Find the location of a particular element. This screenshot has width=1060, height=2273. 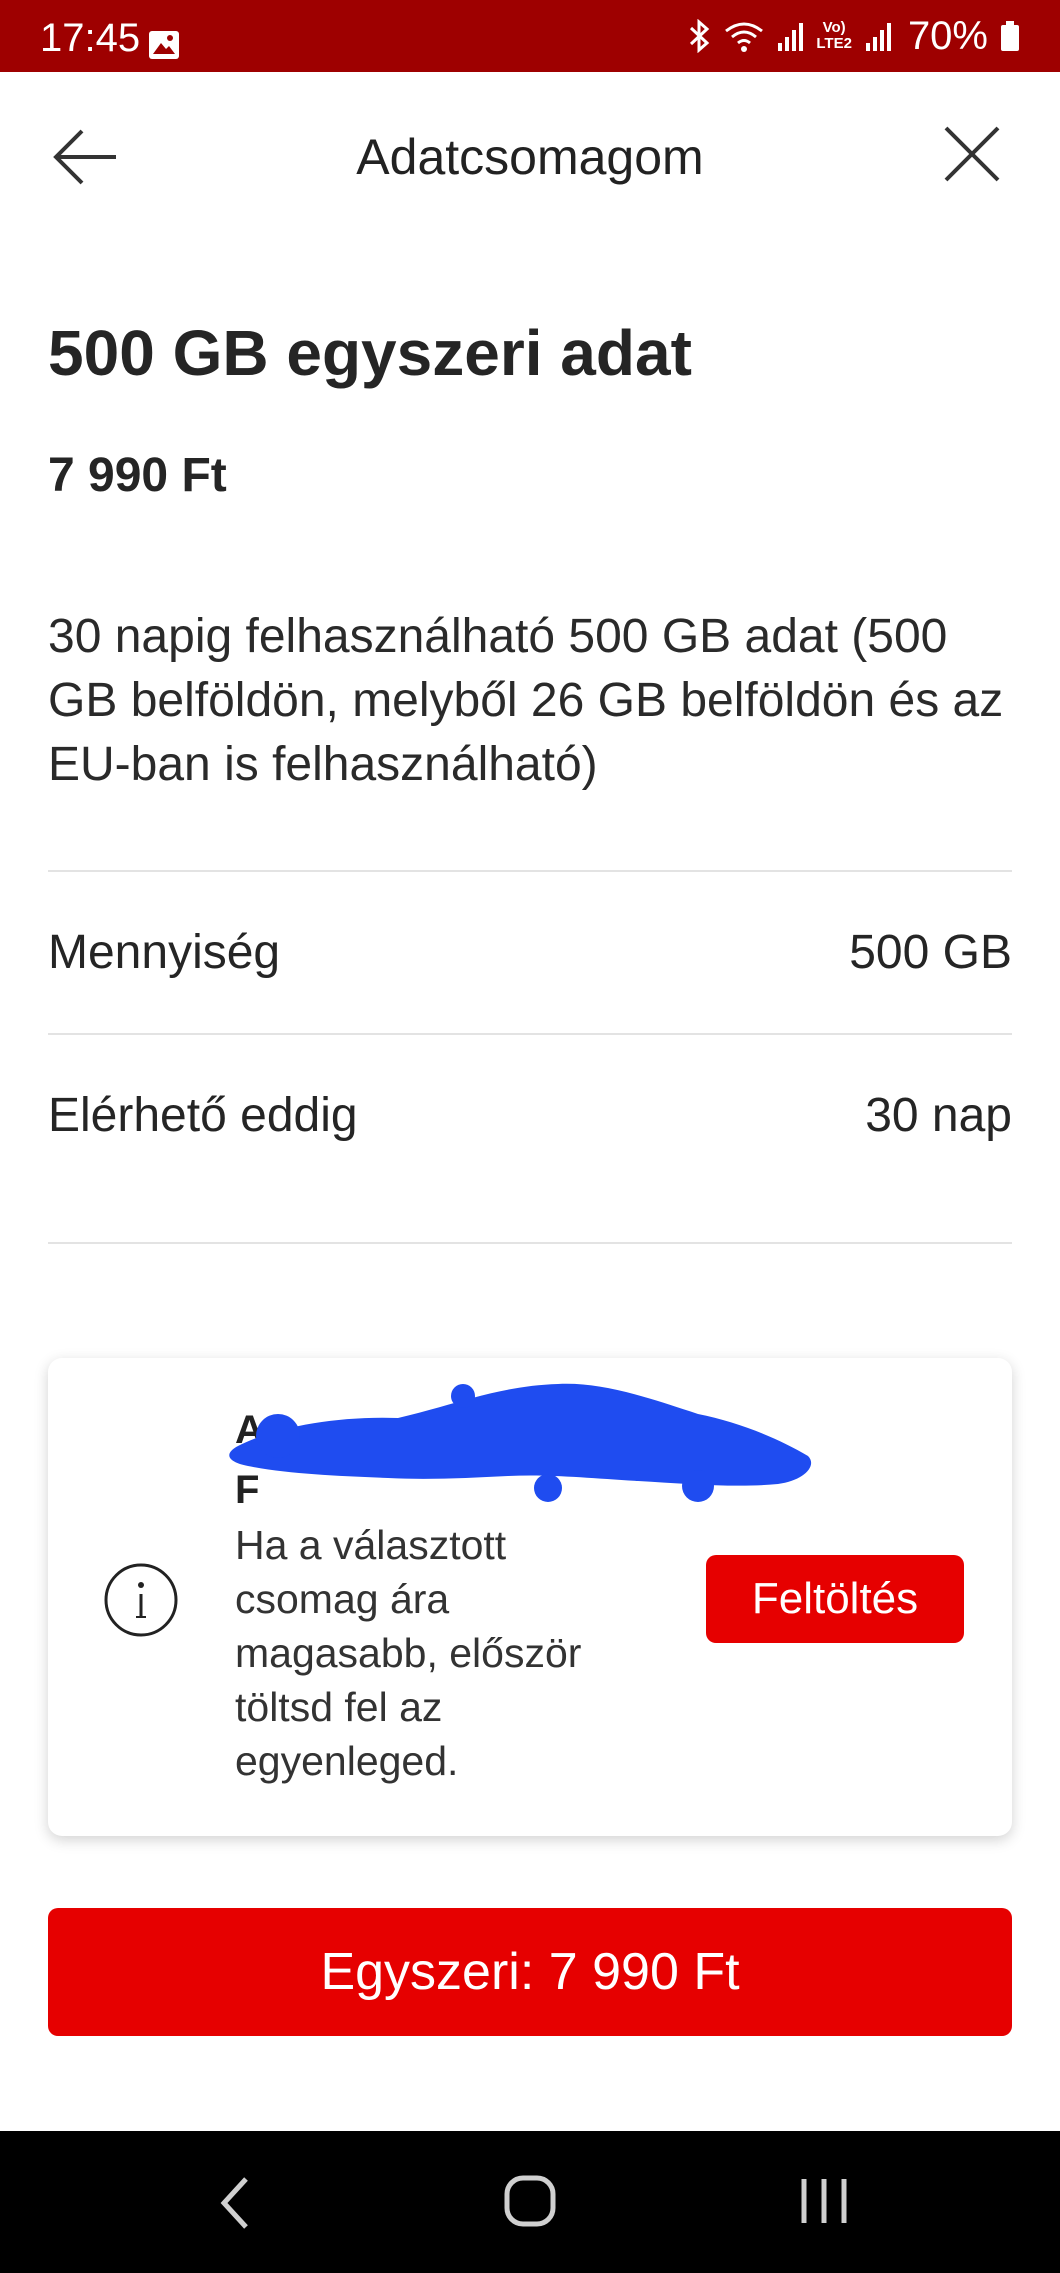

system-nav-bar is located at coordinates (530, 2202).